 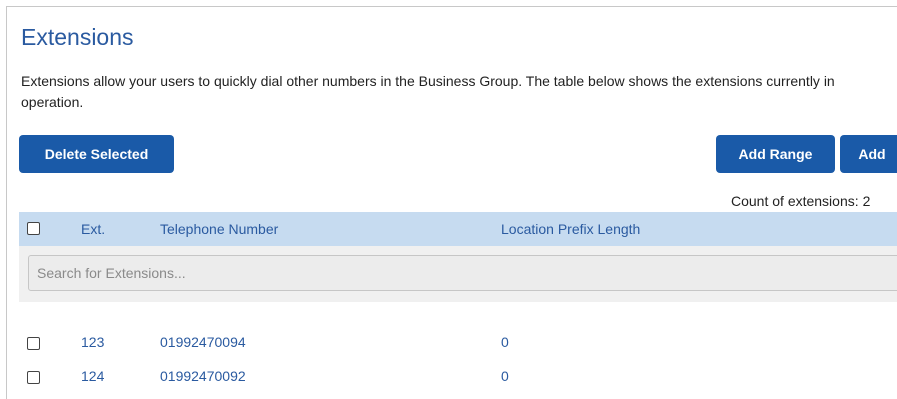 I want to click on extension-count-value: 2, so click(x=866, y=201).